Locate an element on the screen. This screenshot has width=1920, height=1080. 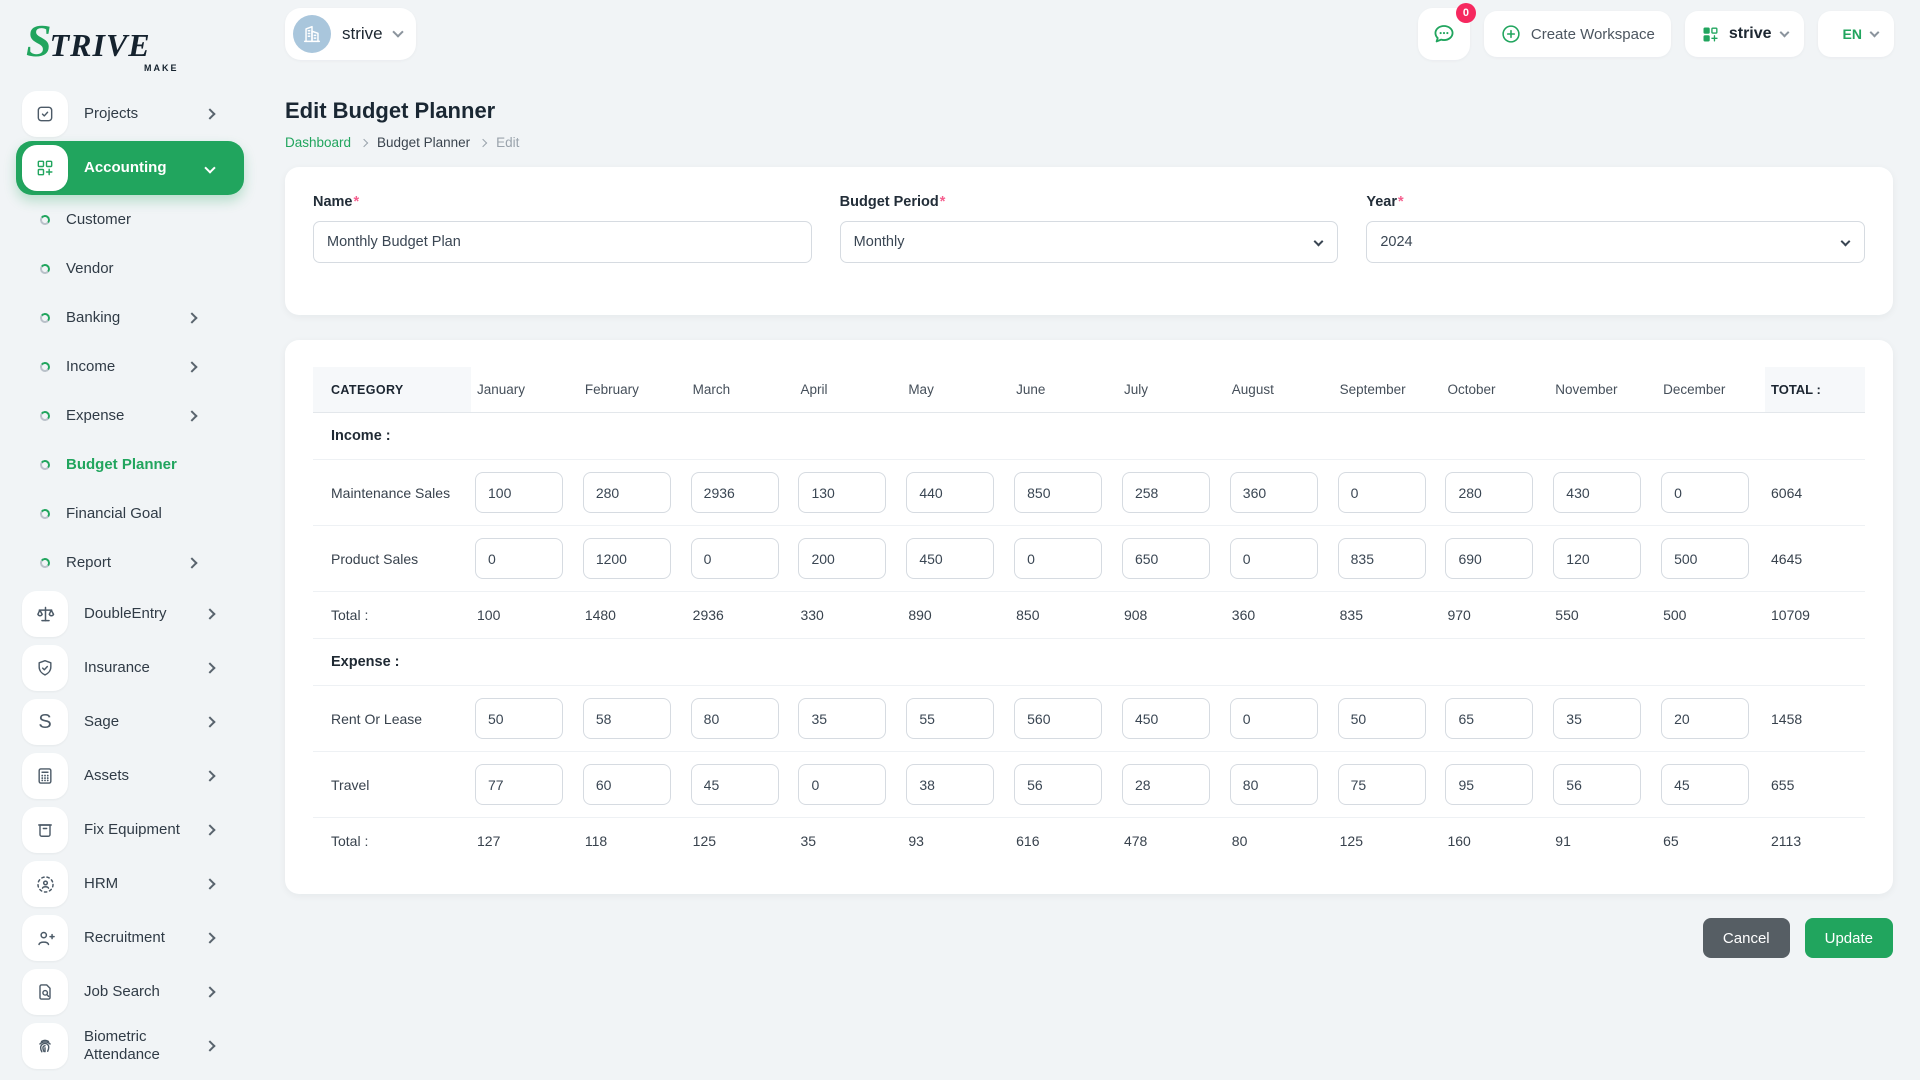
table-row-travel: Travel 655 is located at coordinates (1089, 785).